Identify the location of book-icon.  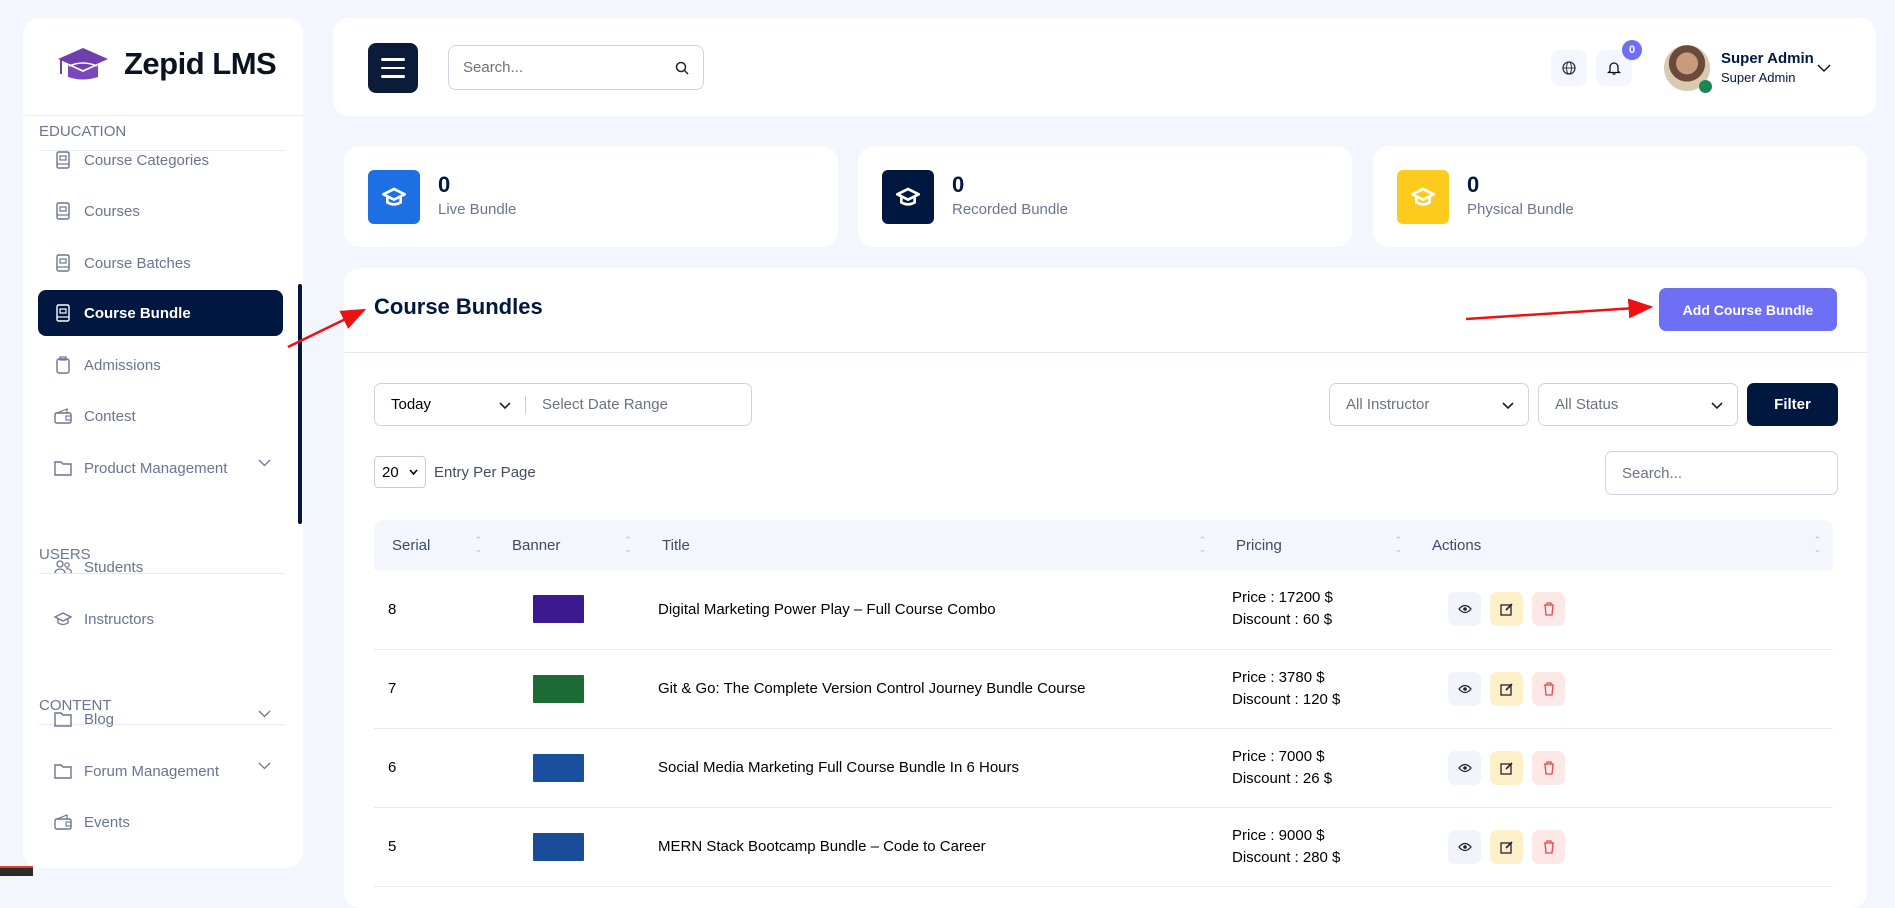
(63, 211).